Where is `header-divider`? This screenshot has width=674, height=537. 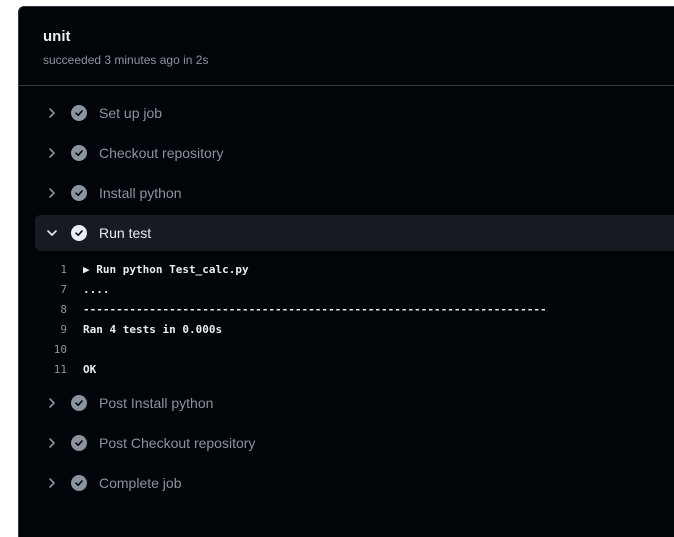 header-divider is located at coordinates (346, 85).